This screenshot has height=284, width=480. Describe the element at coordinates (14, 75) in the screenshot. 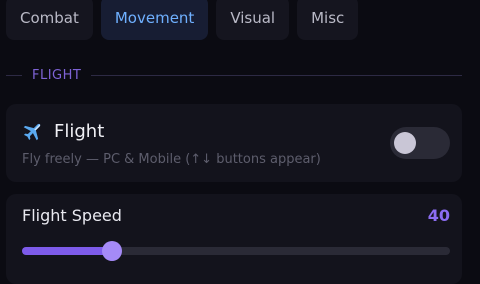

I see `section-divider-left` at that location.